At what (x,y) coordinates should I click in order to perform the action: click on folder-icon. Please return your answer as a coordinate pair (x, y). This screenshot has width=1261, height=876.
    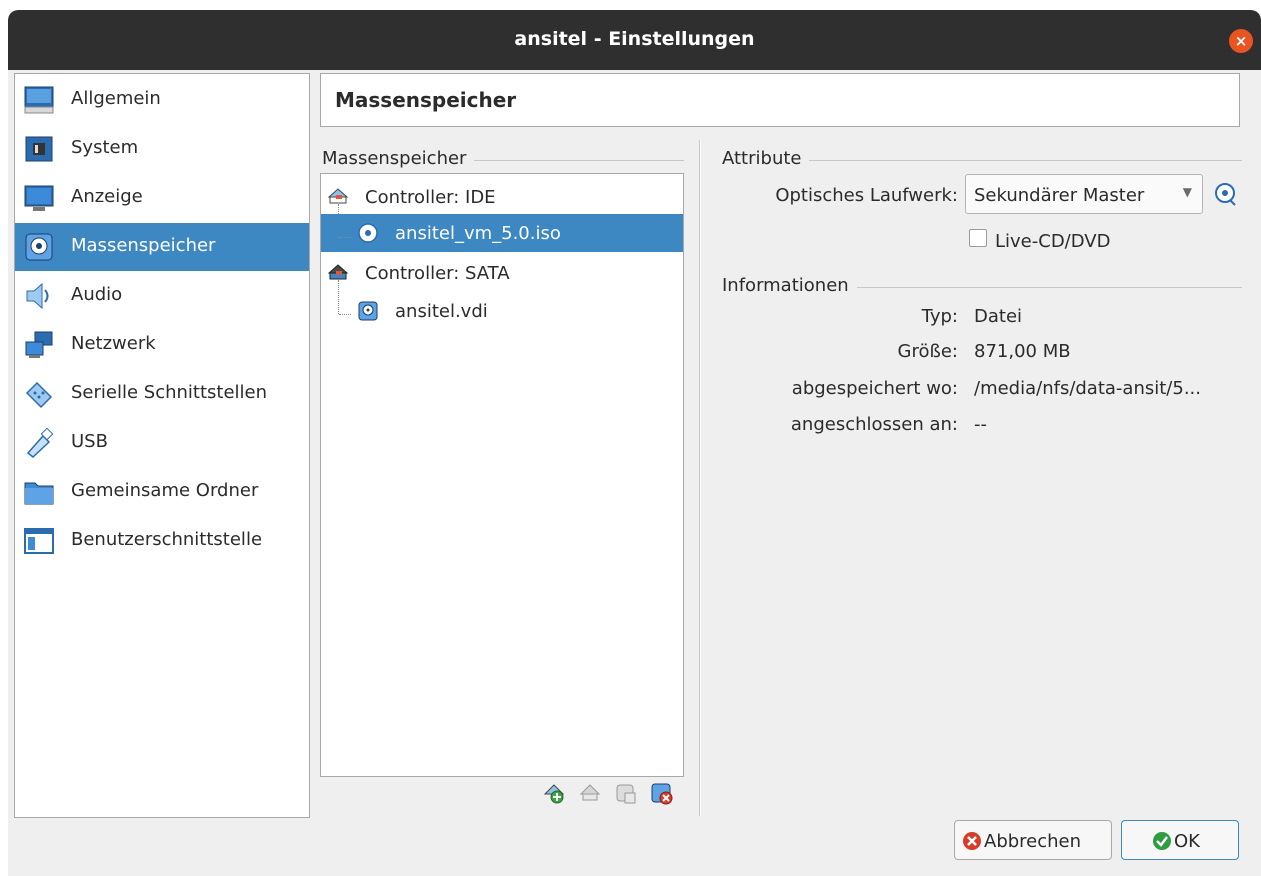
    Looking at the image, I should click on (39, 493).